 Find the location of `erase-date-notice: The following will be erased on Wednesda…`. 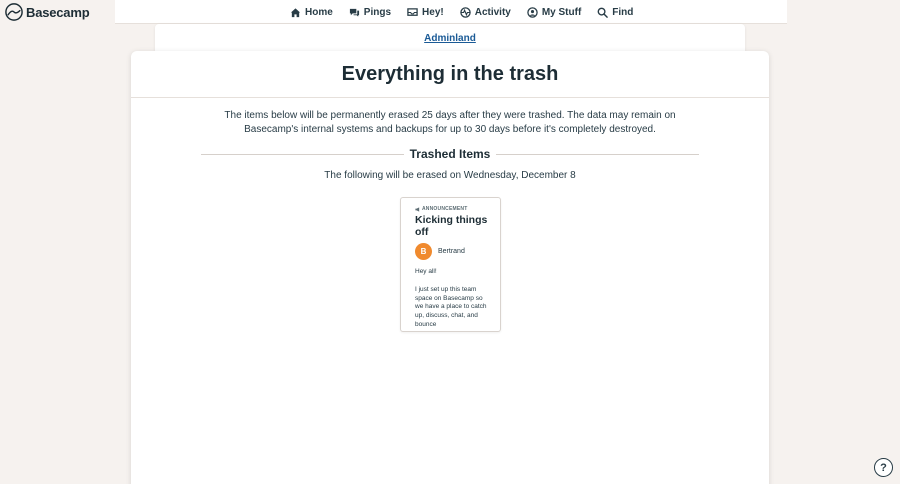

erase-date-notice: The following will be erased on Wednesda… is located at coordinates (450, 175).